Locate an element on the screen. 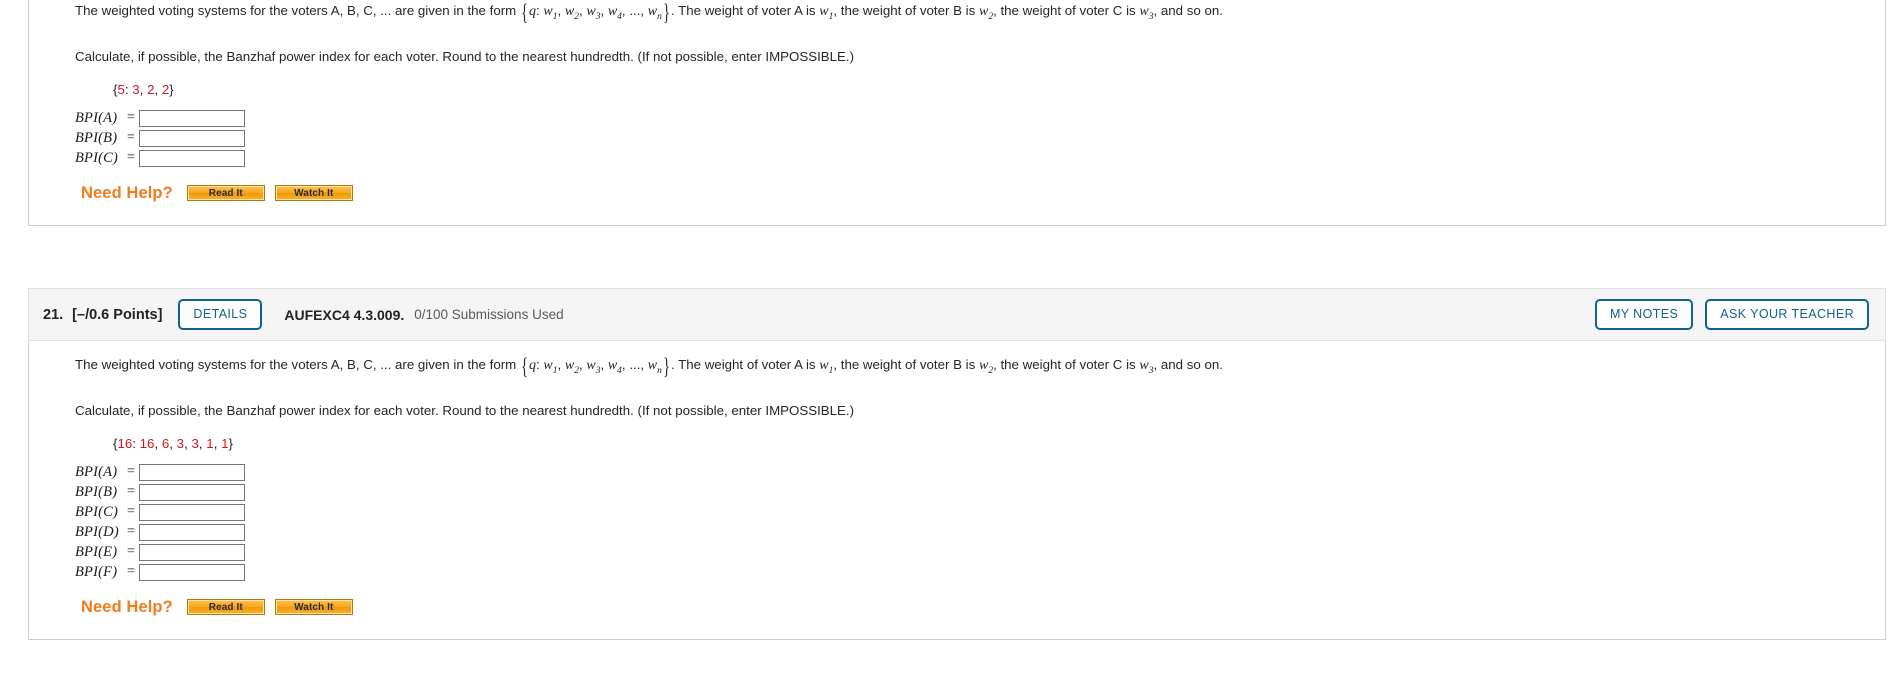 The image size is (1899, 698). weighted-system-21: {16: 16, 6, 3, 3, 1, 1} is located at coordinates (173, 443).